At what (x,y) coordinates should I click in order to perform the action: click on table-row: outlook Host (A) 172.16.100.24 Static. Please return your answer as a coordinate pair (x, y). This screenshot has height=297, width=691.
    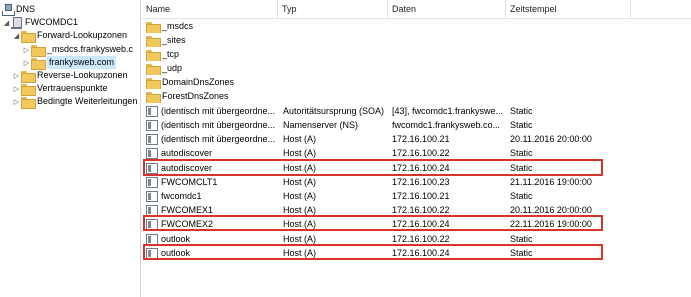
    Looking at the image, I should click on (416, 253).